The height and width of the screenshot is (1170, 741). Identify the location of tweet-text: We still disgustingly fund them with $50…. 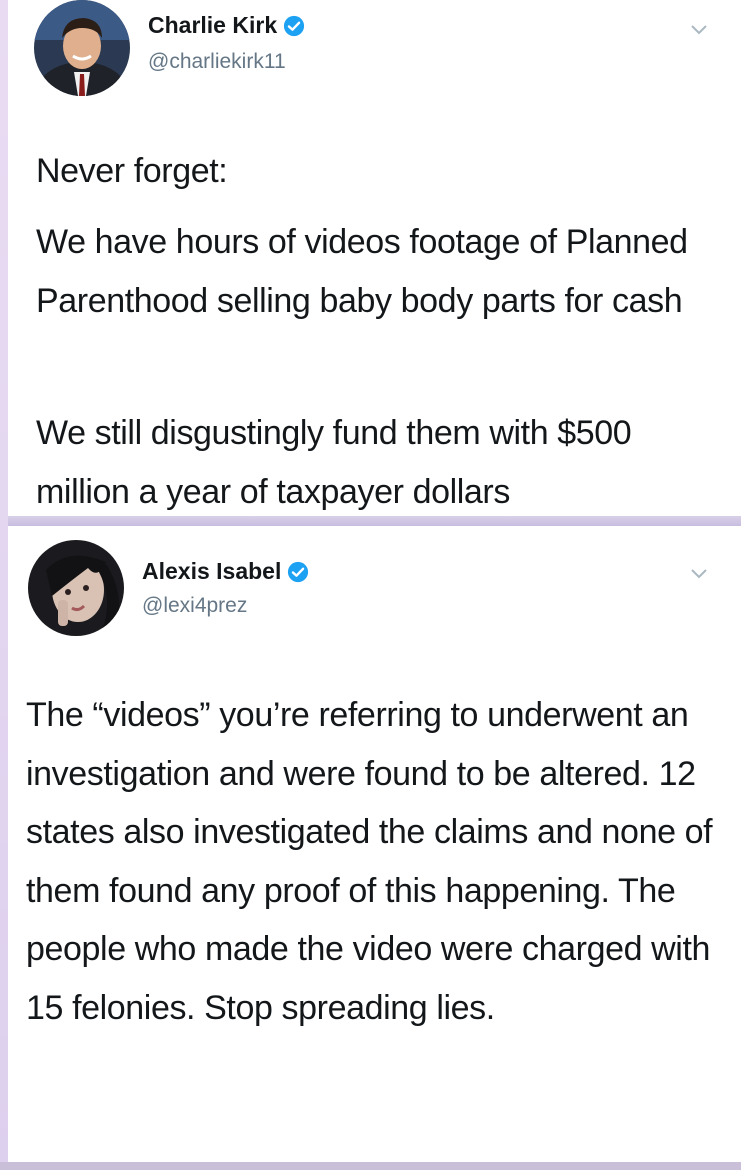
(381, 463).